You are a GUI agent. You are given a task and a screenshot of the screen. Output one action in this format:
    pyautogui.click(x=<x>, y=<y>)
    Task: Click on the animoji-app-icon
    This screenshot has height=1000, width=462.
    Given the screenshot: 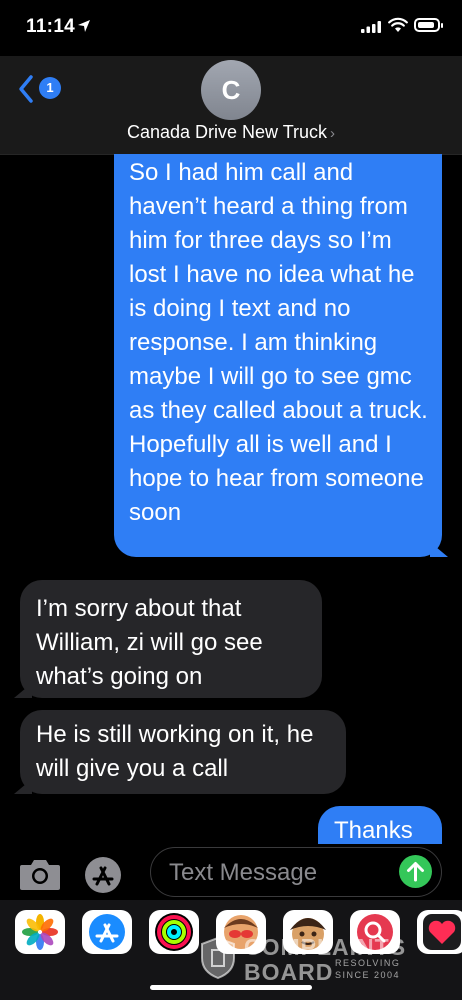 What is the action you would take?
    pyautogui.click(x=308, y=932)
    